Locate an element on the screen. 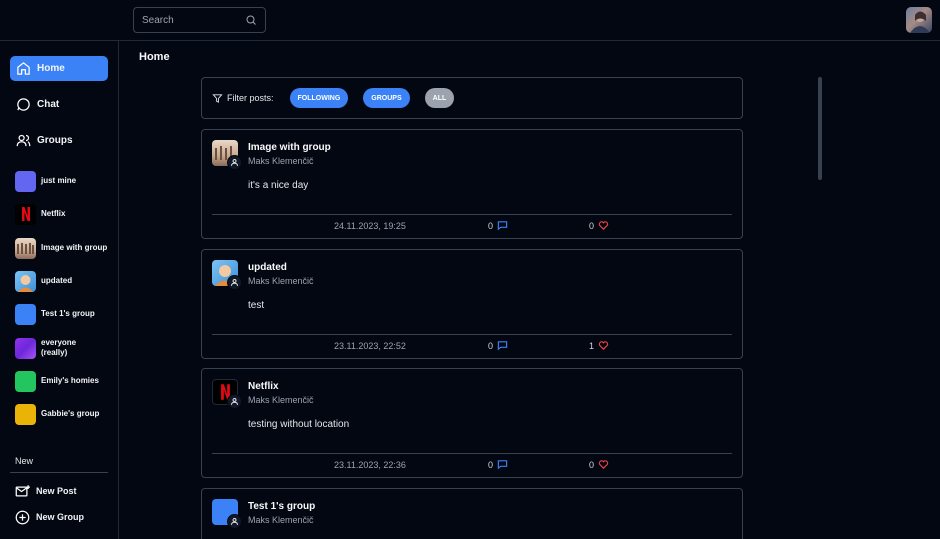 The image size is (940, 539). scrollbar-thumb is located at coordinates (820, 128).